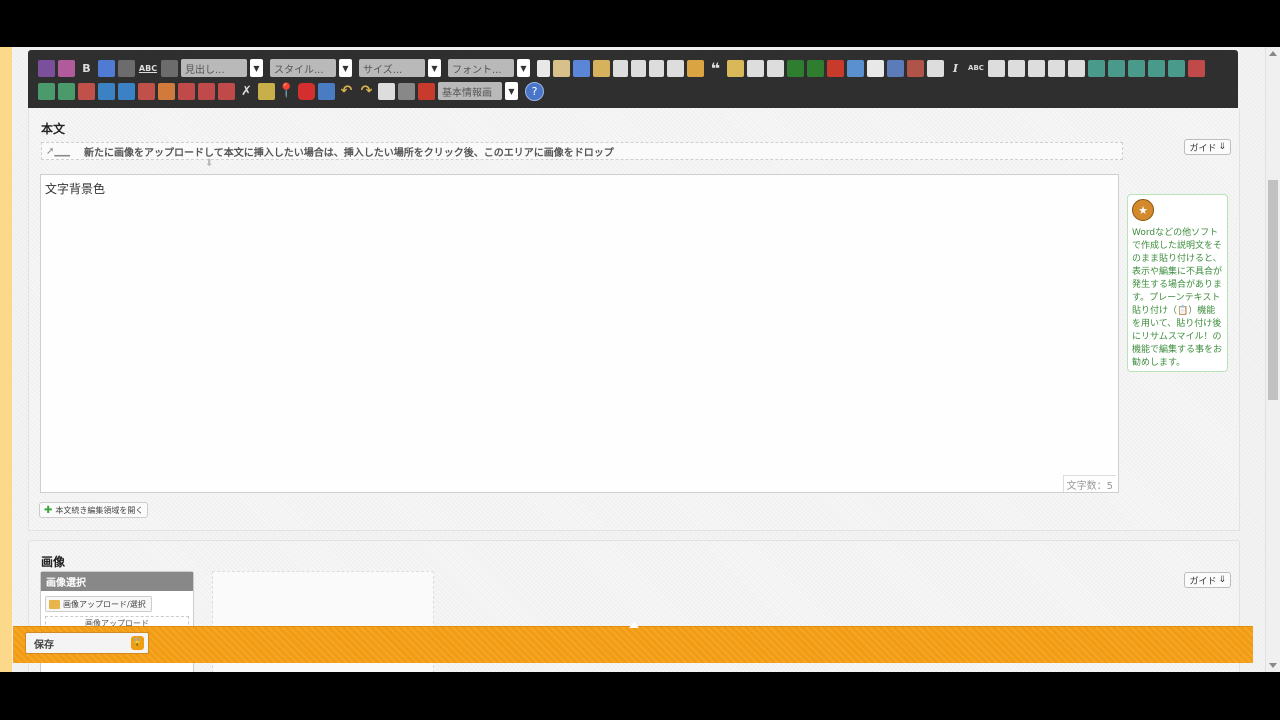 Image resolution: width=1280 pixels, height=720 pixels. I want to click on body-section-title: 本文, so click(53, 129).